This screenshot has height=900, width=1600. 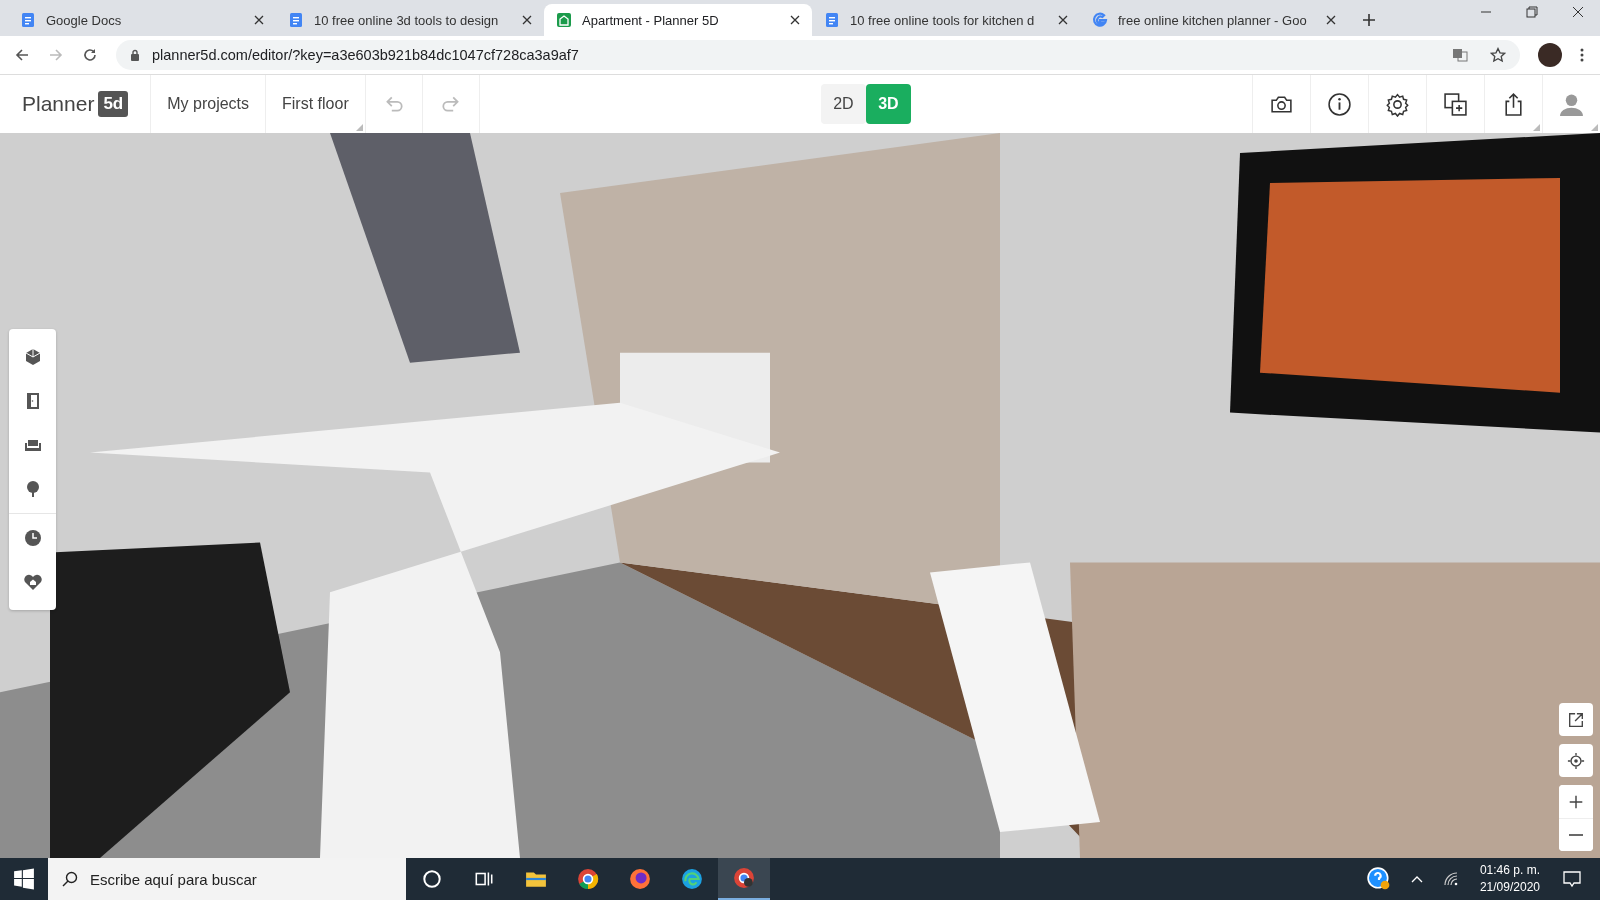 I want to click on notification-icon, so click(x=1572, y=879).